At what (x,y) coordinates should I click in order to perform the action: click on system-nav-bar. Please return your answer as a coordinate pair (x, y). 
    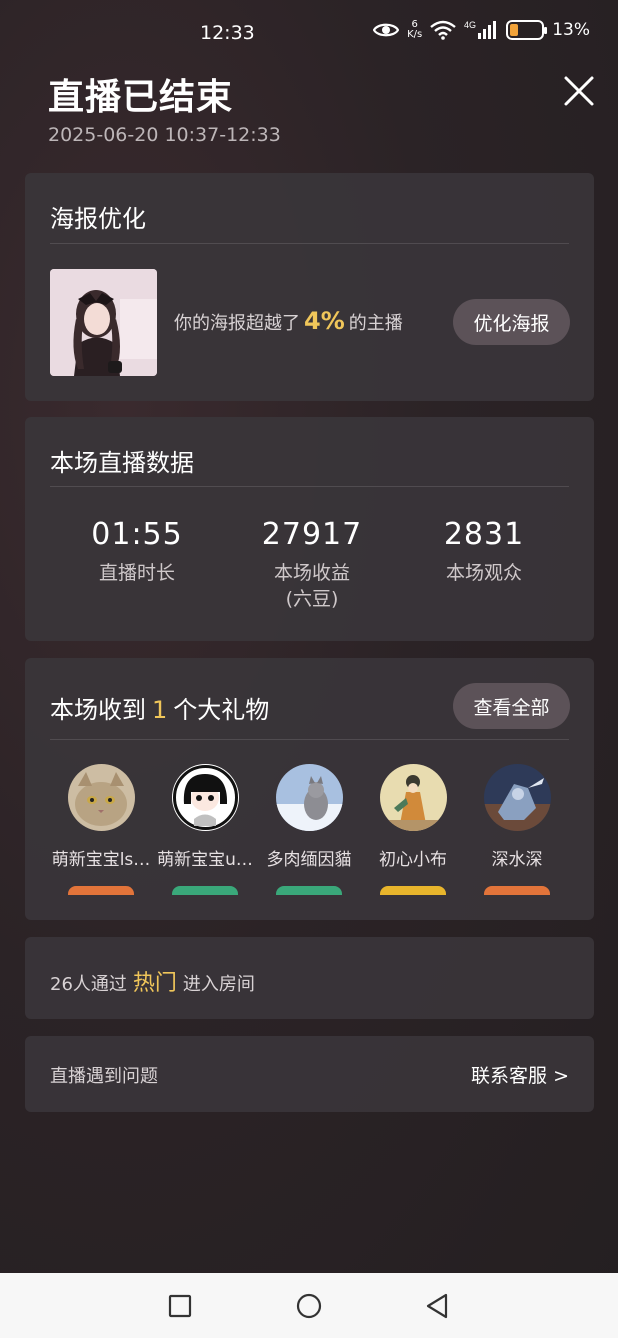
    Looking at the image, I should click on (309, 1305).